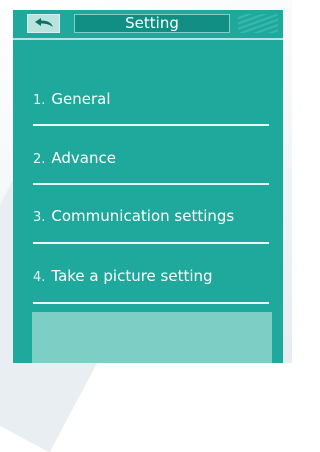 The width and height of the screenshot is (320, 452). What do you see at coordinates (152, 337) in the screenshot?
I see `bottom-panel` at bounding box center [152, 337].